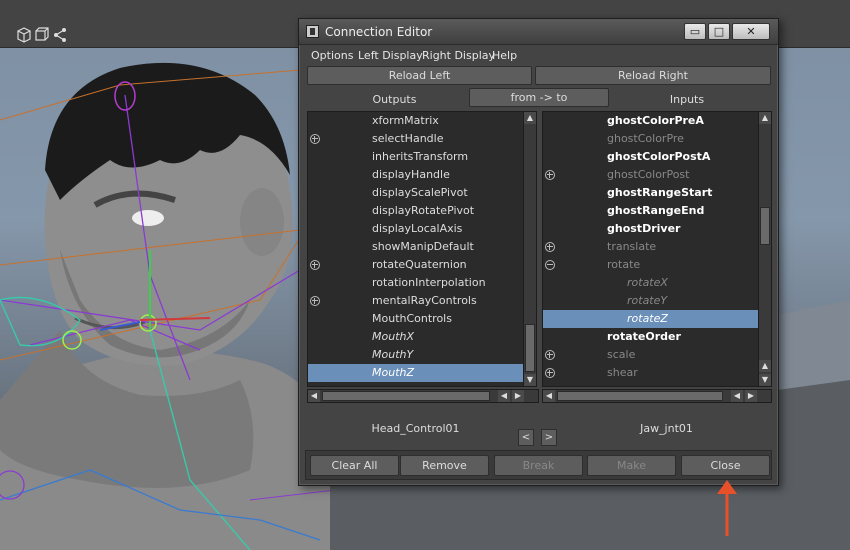 This screenshot has height=550, width=850. What do you see at coordinates (650, 193) in the screenshot?
I see `attribute-row: ghostRangeStart` at bounding box center [650, 193].